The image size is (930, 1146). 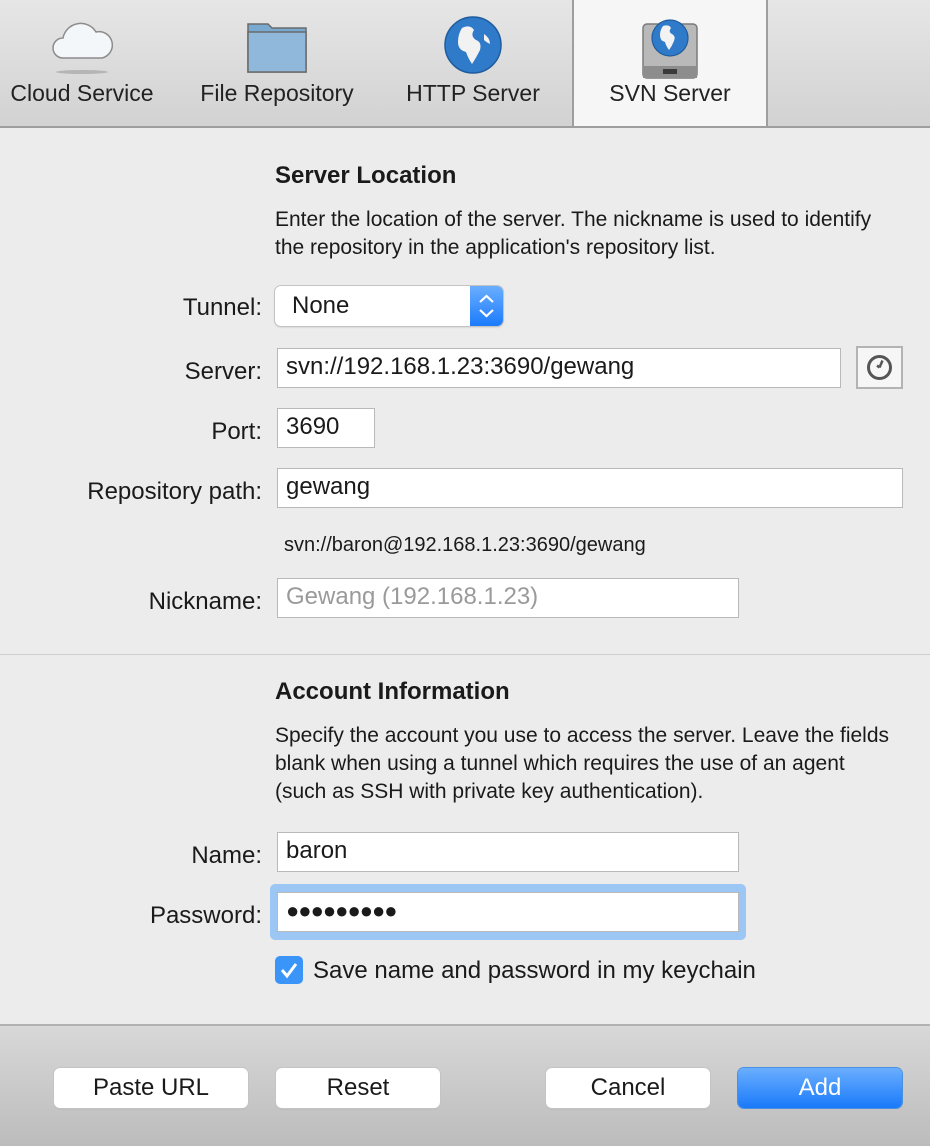 I want to click on port-field: 3690, so click(x=326, y=428).